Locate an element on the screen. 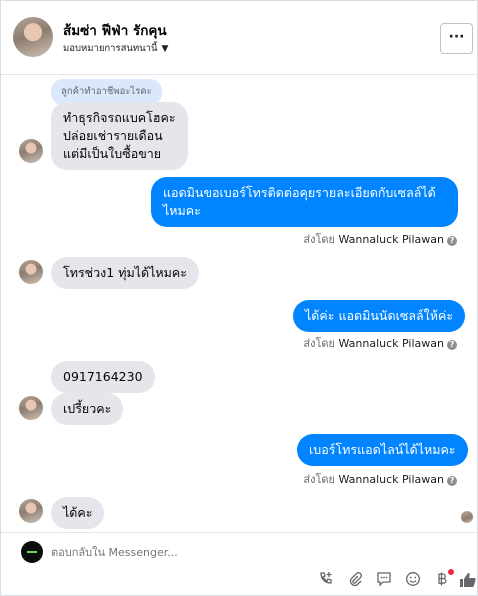 The width and height of the screenshot is (478, 596). attachment-icon is located at coordinates (355, 580).